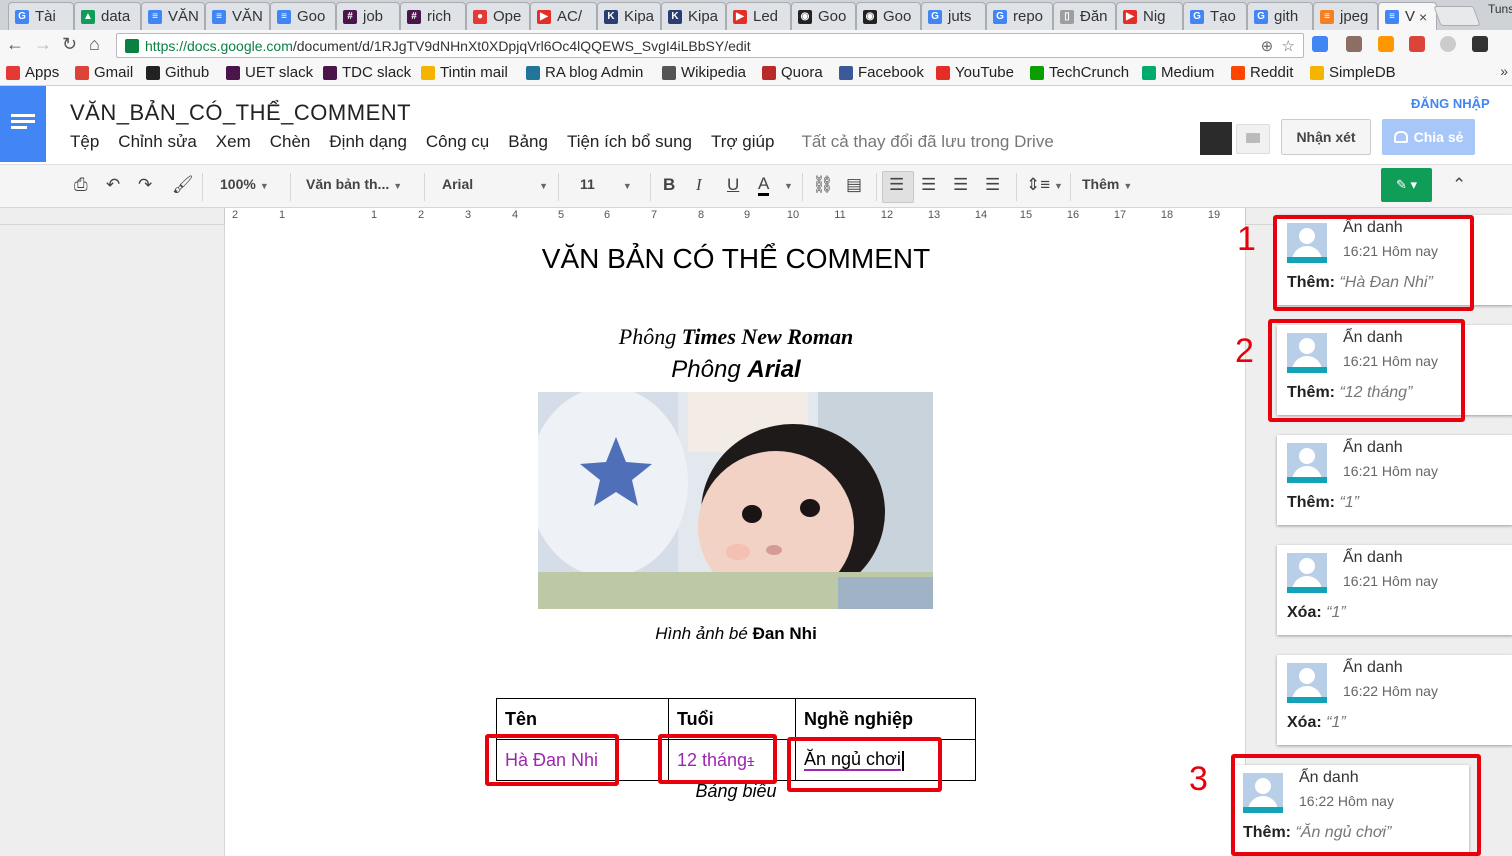 The width and height of the screenshot is (1512, 856). What do you see at coordinates (563, 16) in the screenshot?
I see `browser-tab: ▶ AC/` at bounding box center [563, 16].